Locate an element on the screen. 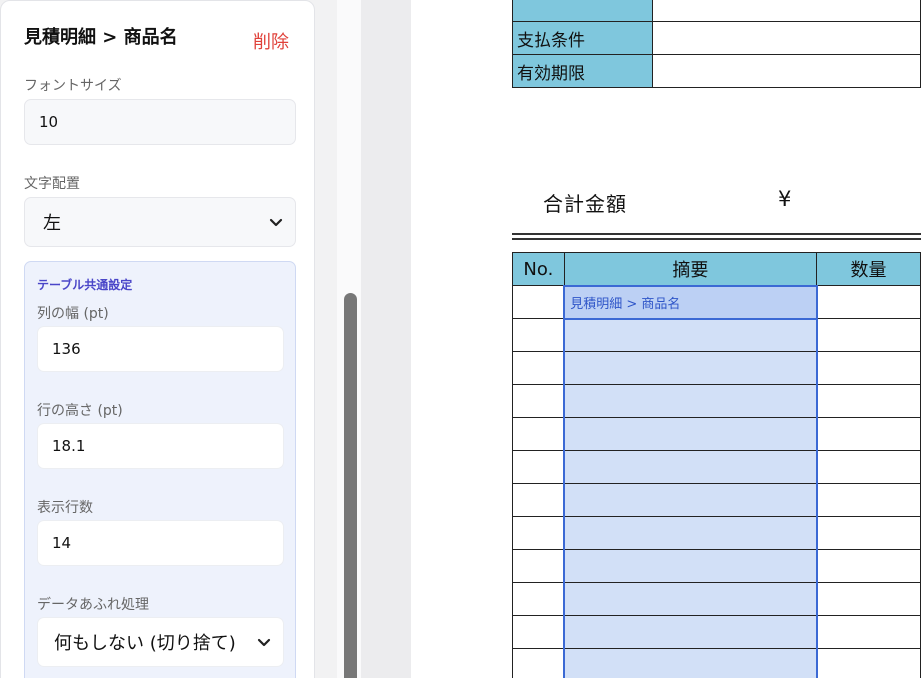  info-label: 有効期限 is located at coordinates (582, 71).